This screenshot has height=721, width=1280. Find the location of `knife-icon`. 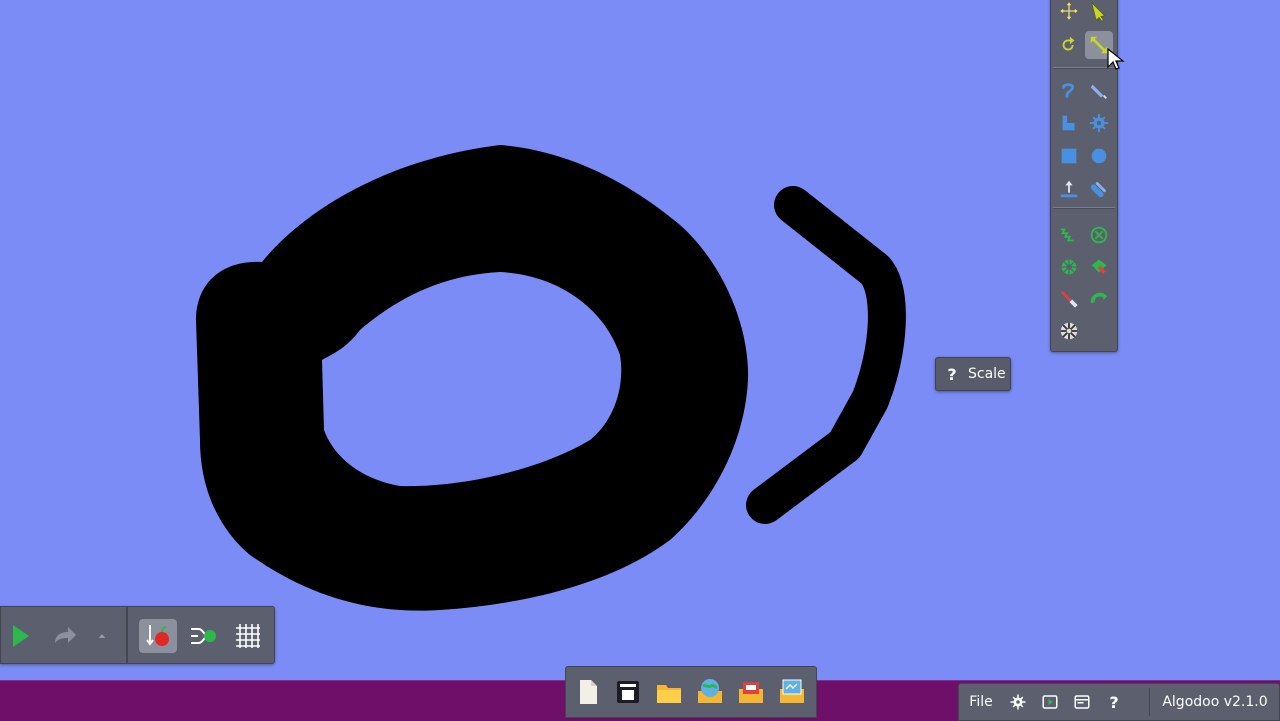

knife-icon is located at coordinates (1098, 91).